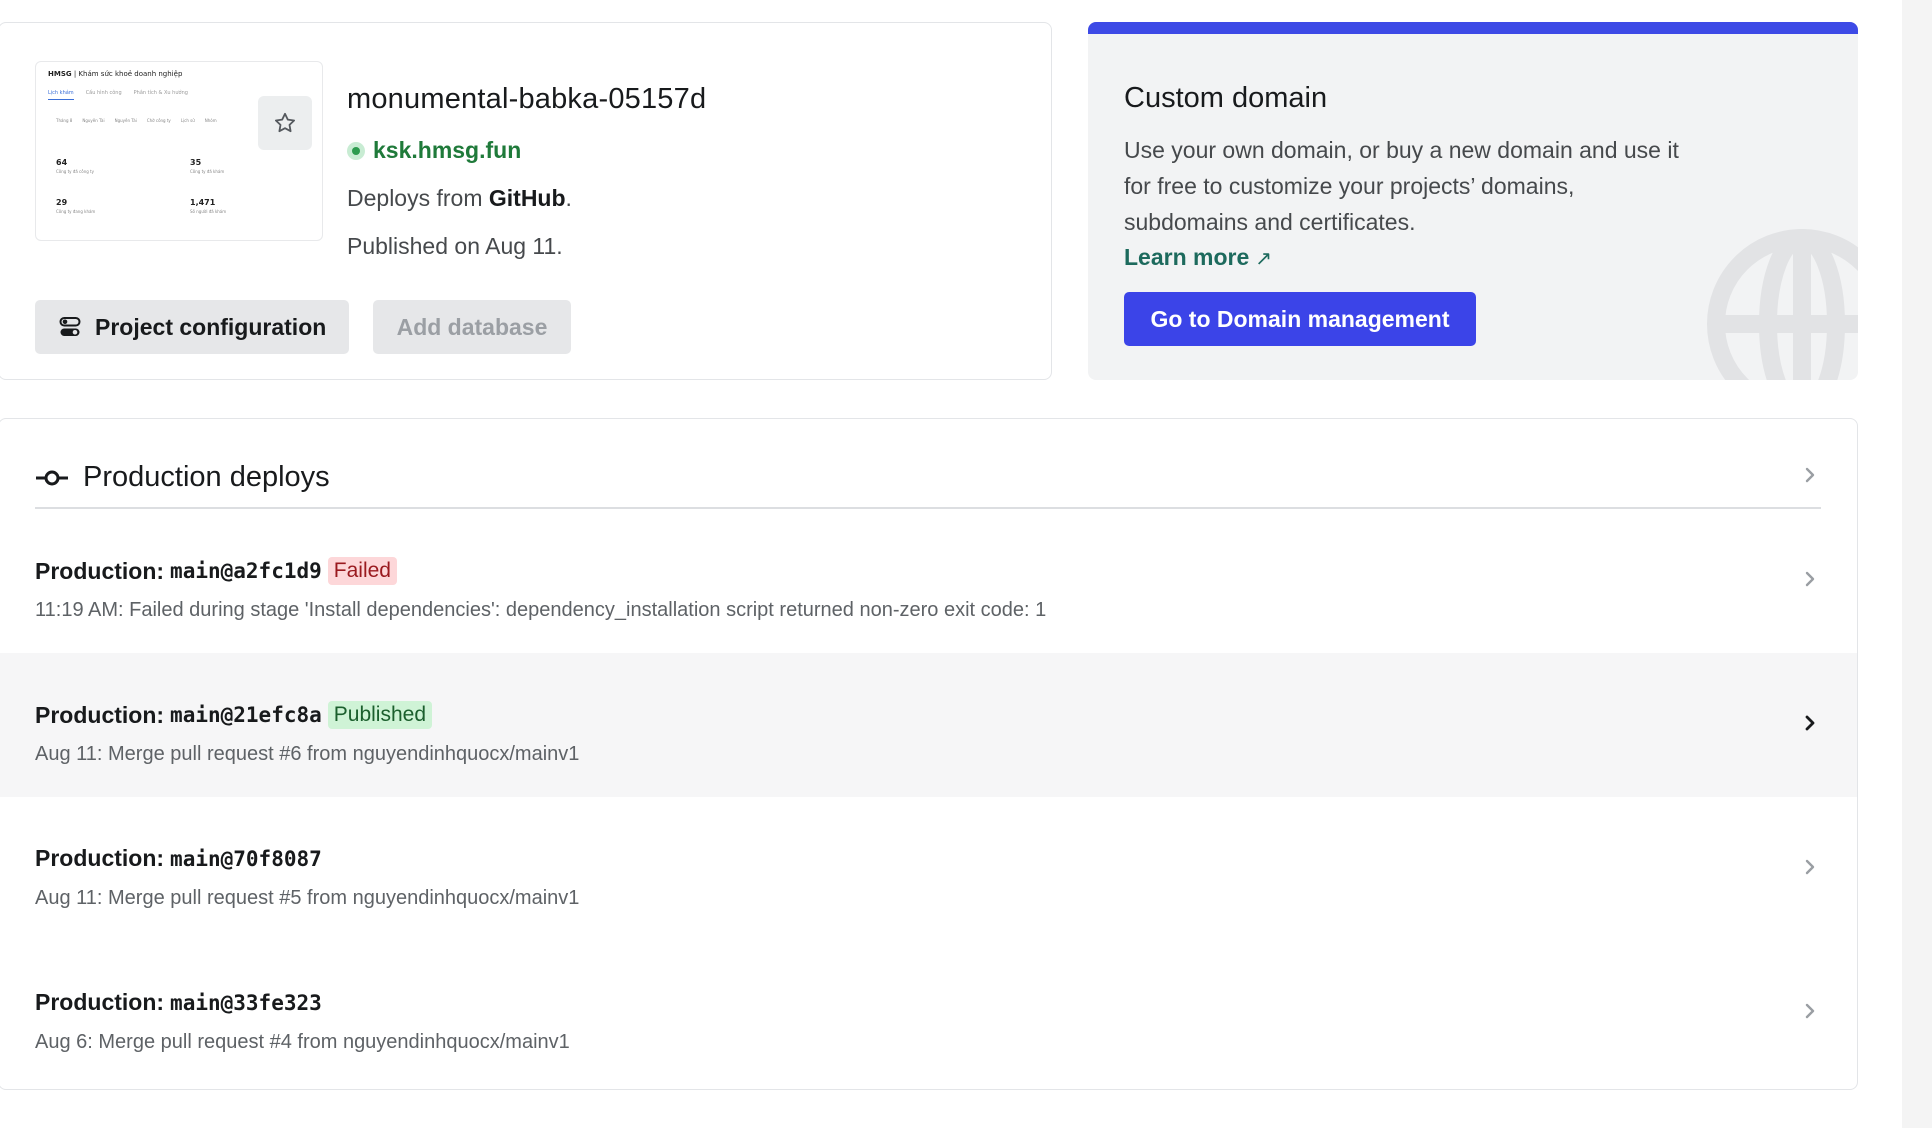 The height and width of the screenshot is (1128, 1932). What do you see at coordinates (1226, 98) in the screenshot?
I see `custom-domain-title: Custom domain` at bounding box center [1226, 98].